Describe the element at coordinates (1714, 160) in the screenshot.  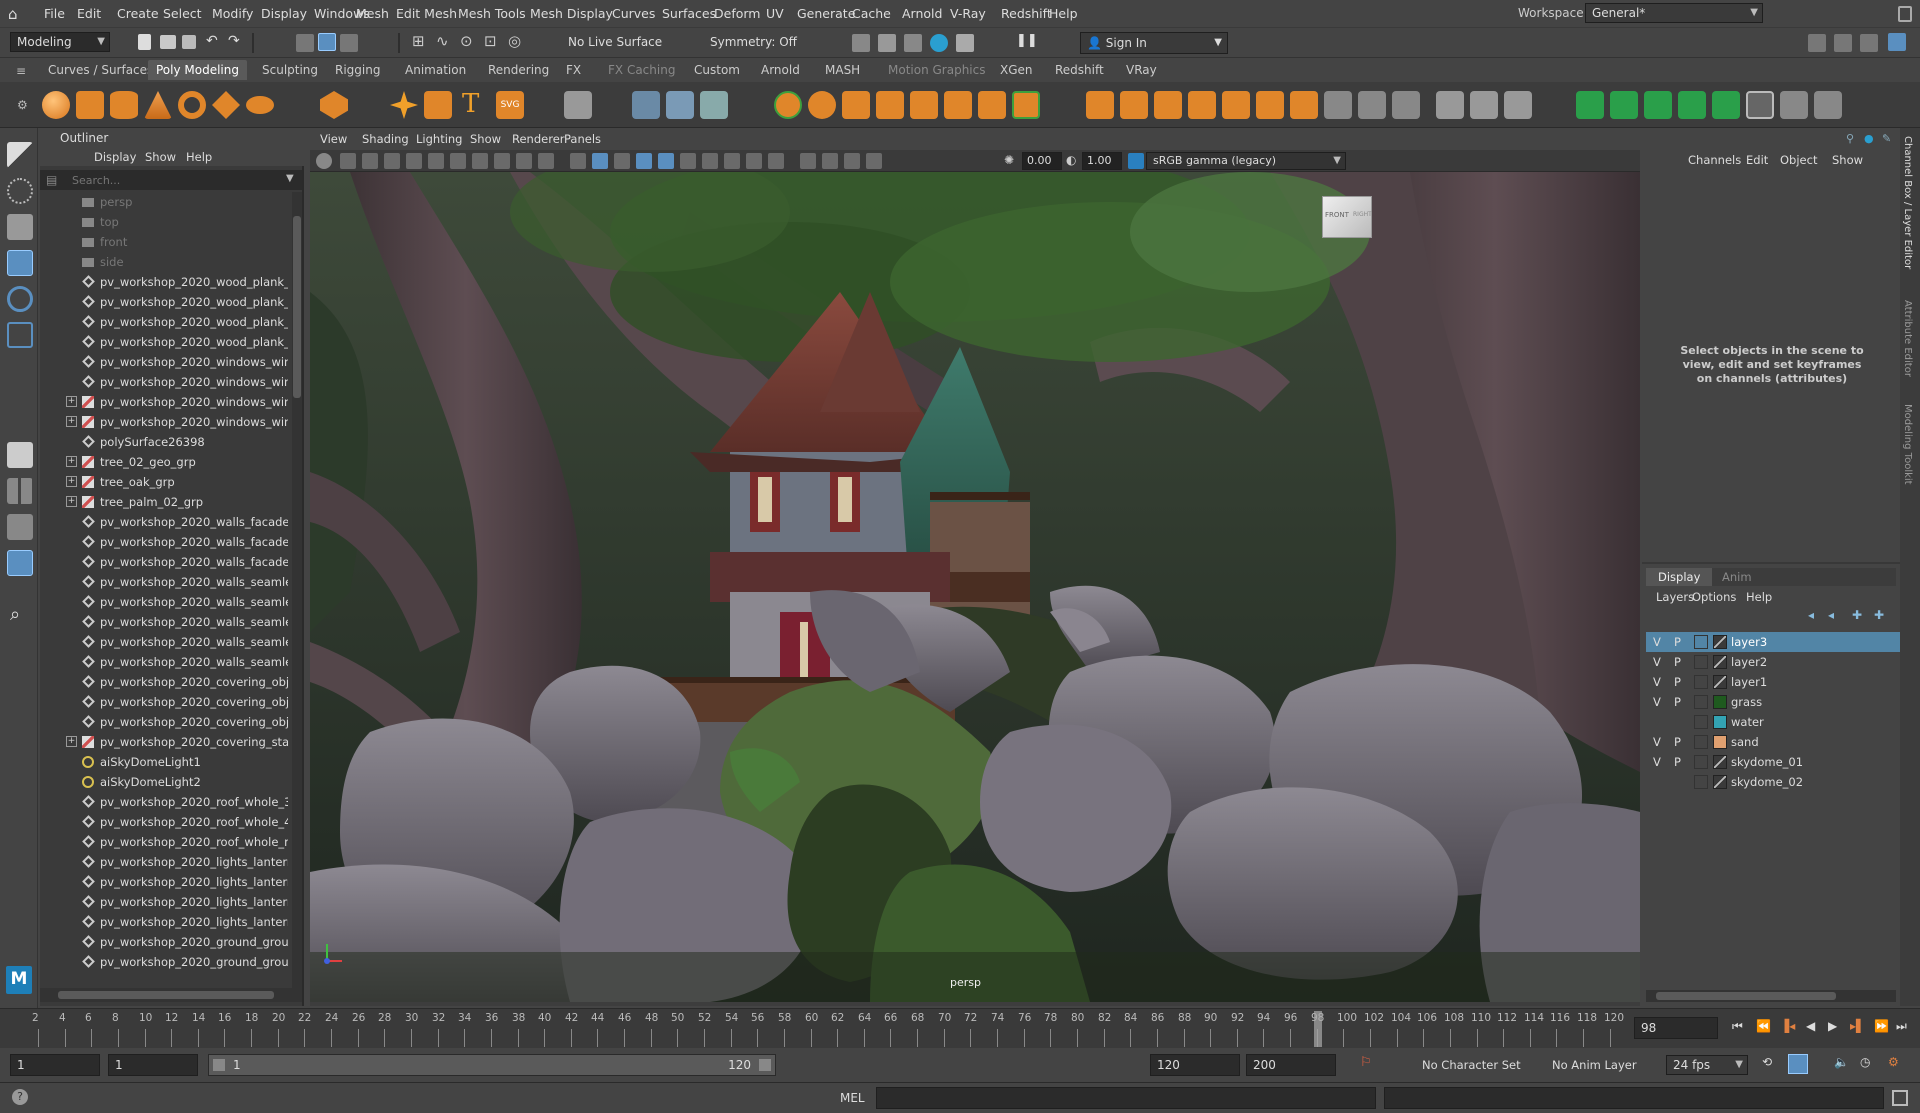
I see `channel-box-menu-channels: Channels` at that location.